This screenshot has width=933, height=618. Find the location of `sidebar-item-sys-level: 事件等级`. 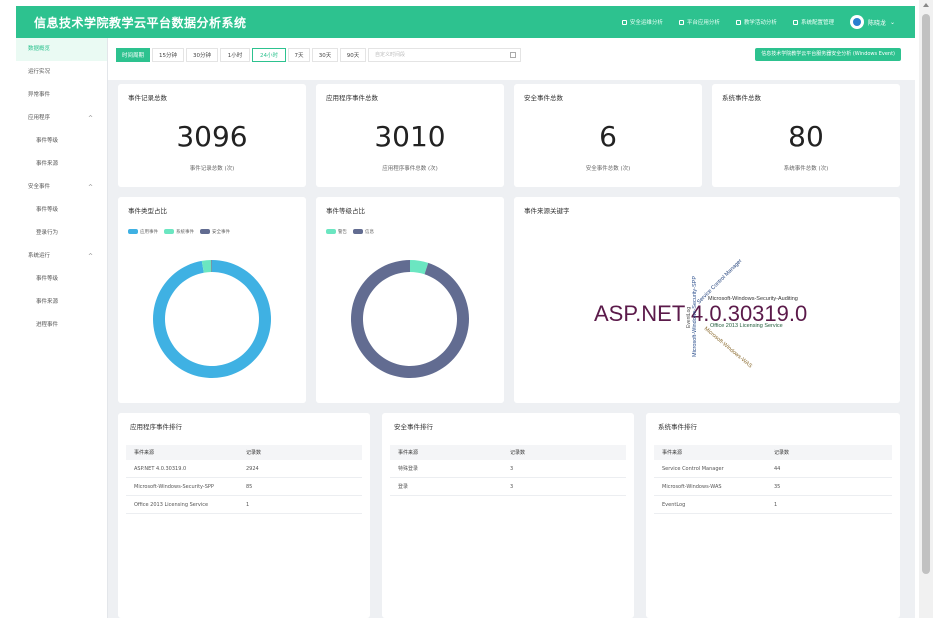

sidebar-item-sys-level: 事件等级 is located at coordinates (61, 279).